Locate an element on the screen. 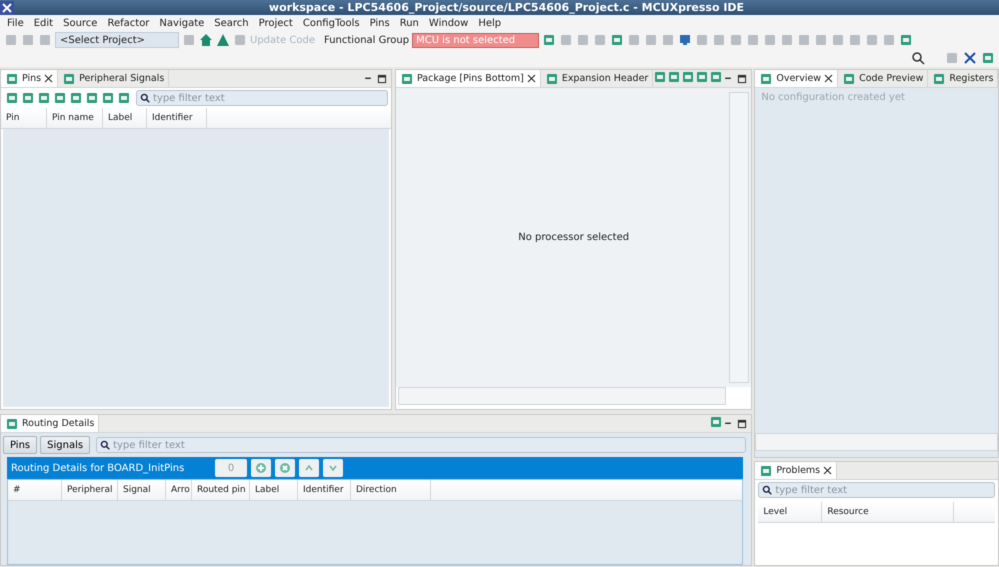  remove-button is located at coordinates (285, 468).